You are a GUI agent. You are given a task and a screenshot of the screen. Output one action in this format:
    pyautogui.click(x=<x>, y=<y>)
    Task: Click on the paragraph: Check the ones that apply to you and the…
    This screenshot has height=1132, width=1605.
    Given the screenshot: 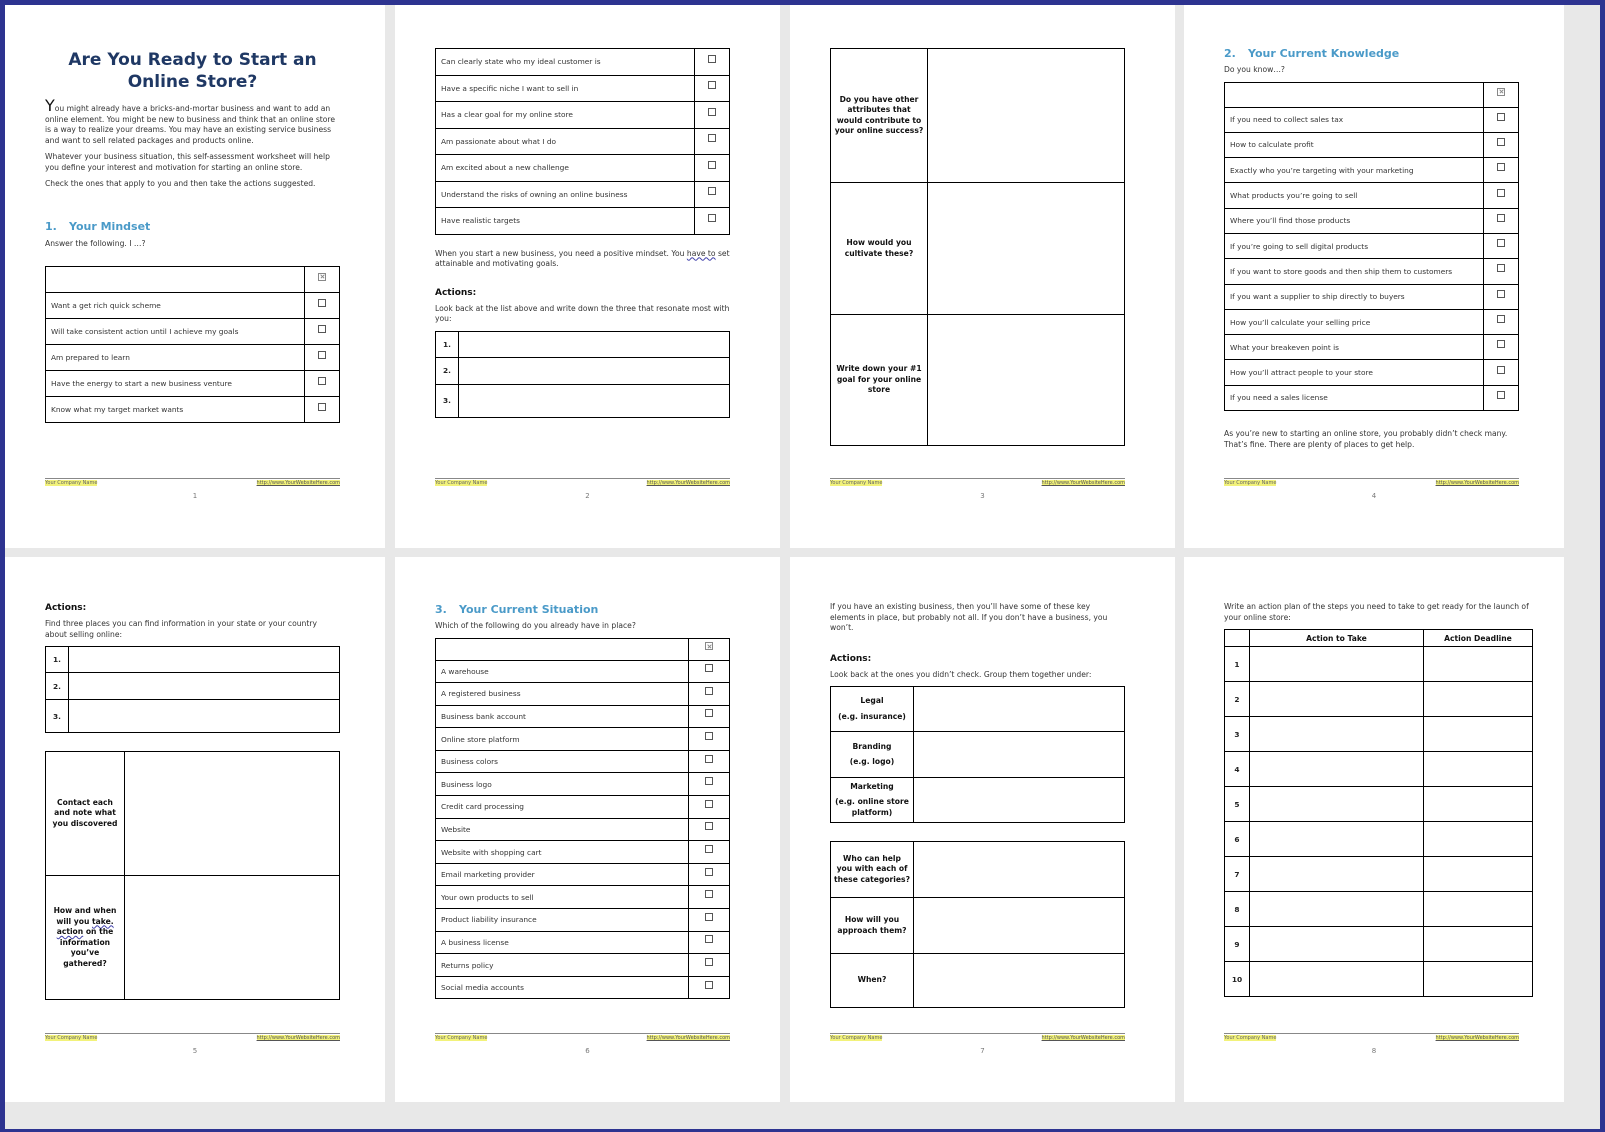 What is the action you would take?
    pyautogui.click(x=180, y=183)
    